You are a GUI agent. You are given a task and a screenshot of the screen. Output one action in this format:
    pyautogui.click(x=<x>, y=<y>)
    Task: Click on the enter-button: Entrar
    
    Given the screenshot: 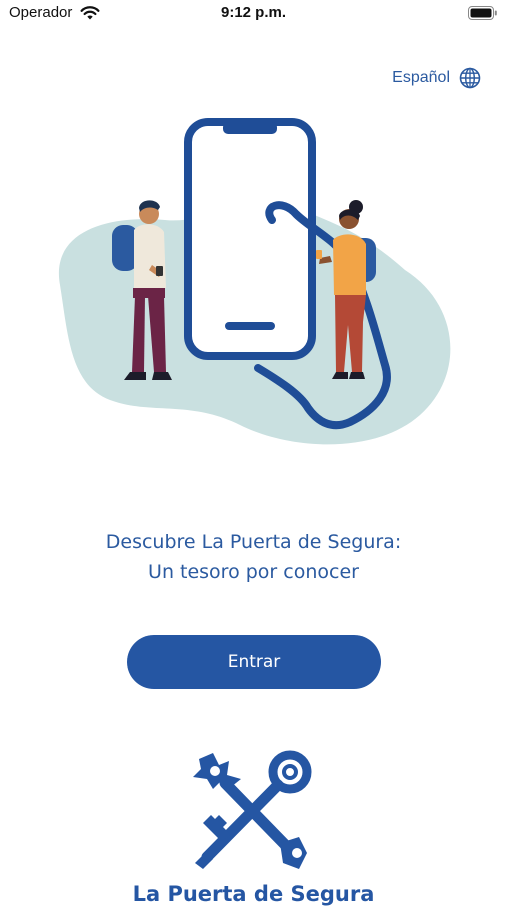 What is the action you would take?
    pyautogui.click(x=254, y=662)
    